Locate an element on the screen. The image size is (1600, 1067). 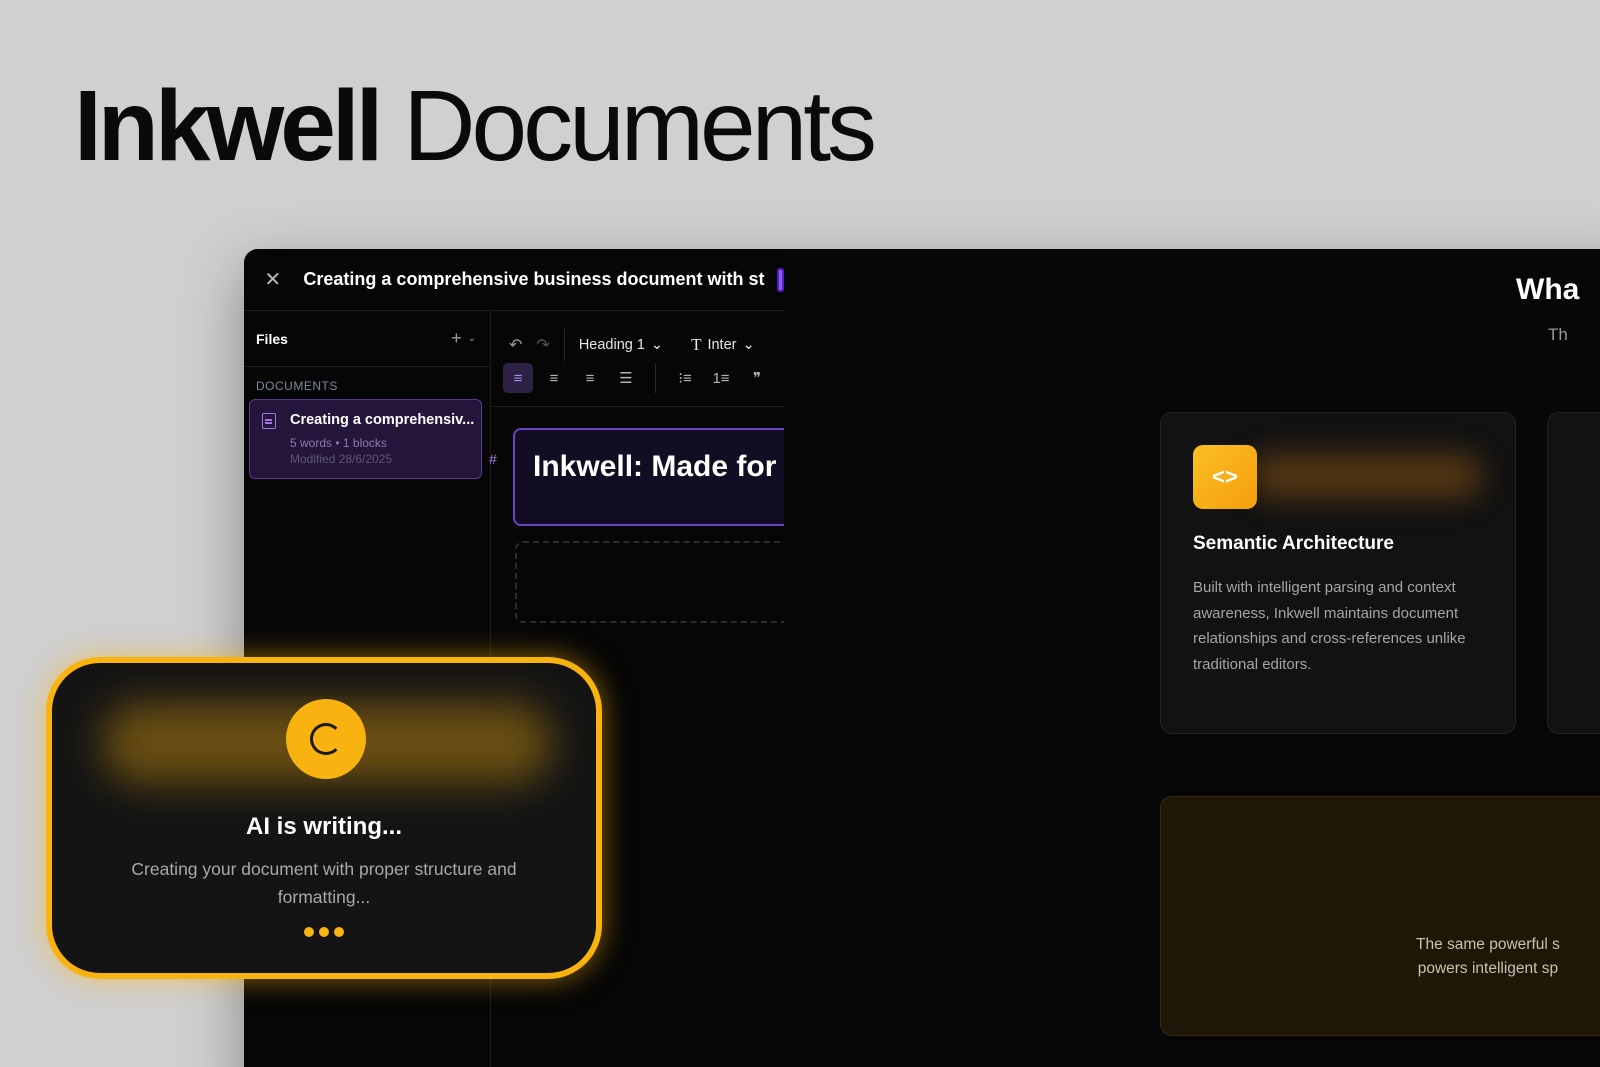
preview-heading: Wha is located at coordinates (1548, 289).